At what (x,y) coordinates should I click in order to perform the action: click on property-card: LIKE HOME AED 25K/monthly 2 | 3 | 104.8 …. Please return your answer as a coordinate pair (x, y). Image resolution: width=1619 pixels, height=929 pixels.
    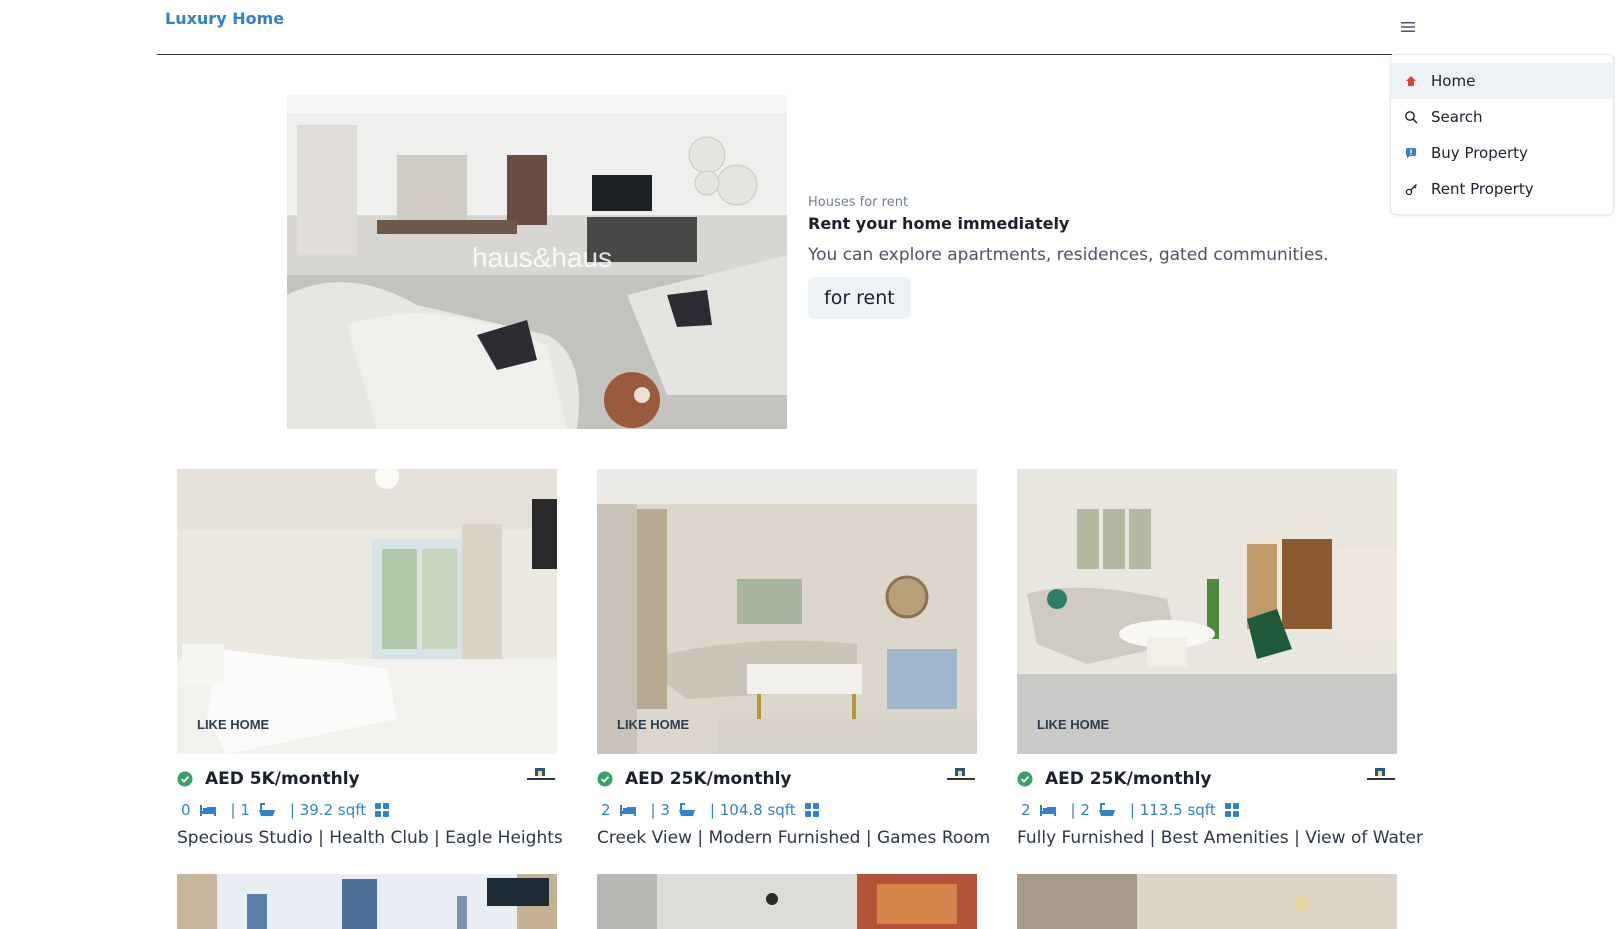
    Looking at the image, I should click on (793, 658).